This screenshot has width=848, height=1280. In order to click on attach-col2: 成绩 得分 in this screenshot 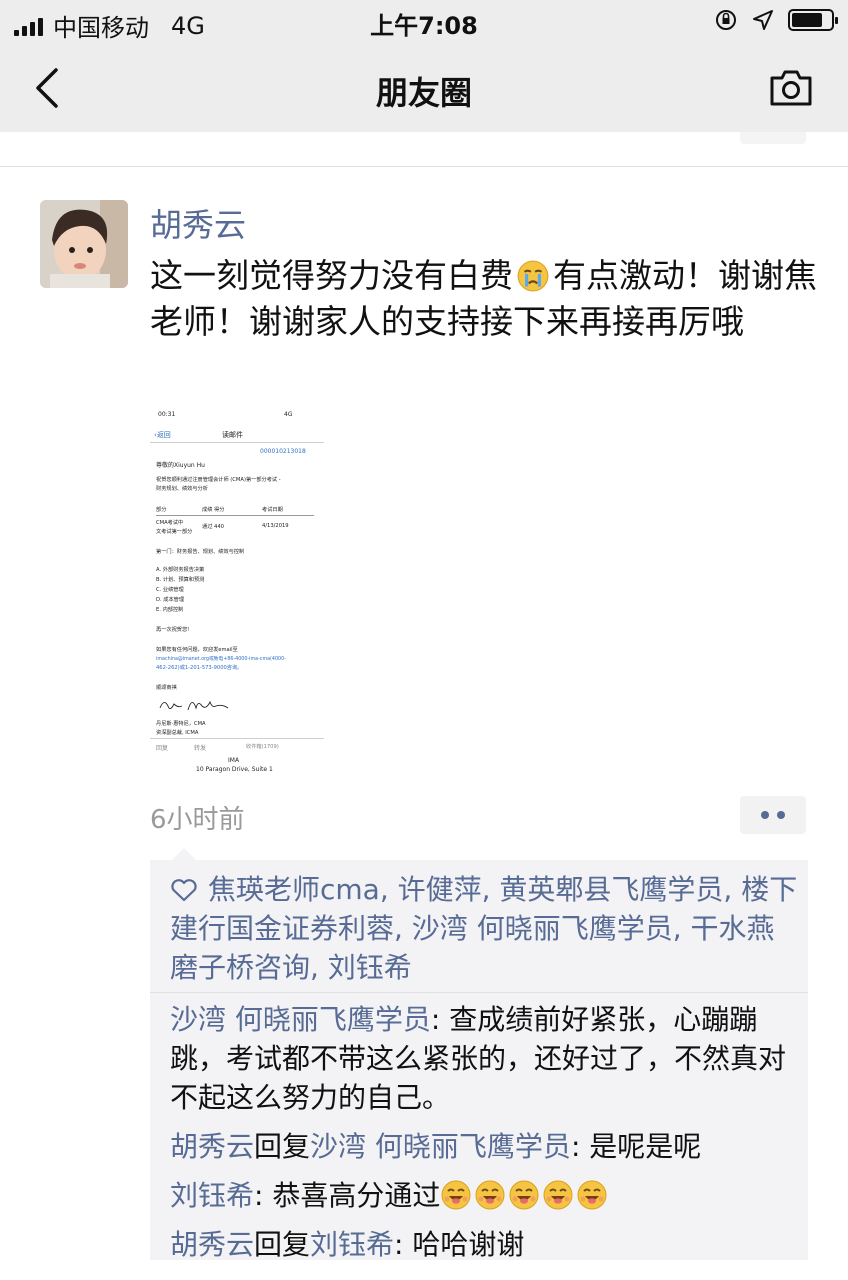, I will do `click(213, 510)`.